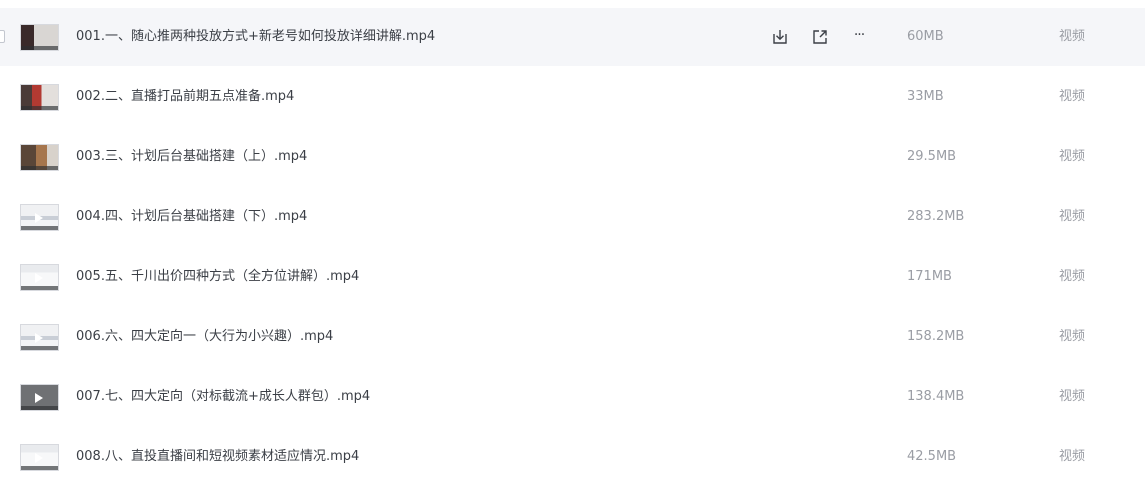 Image resolution: width=1145 pixels, height=499 pixels. What do you see at coordinates (929, 276) in the screenshot?
I see `file-size: 171MB` at bounding box center [929, 276].